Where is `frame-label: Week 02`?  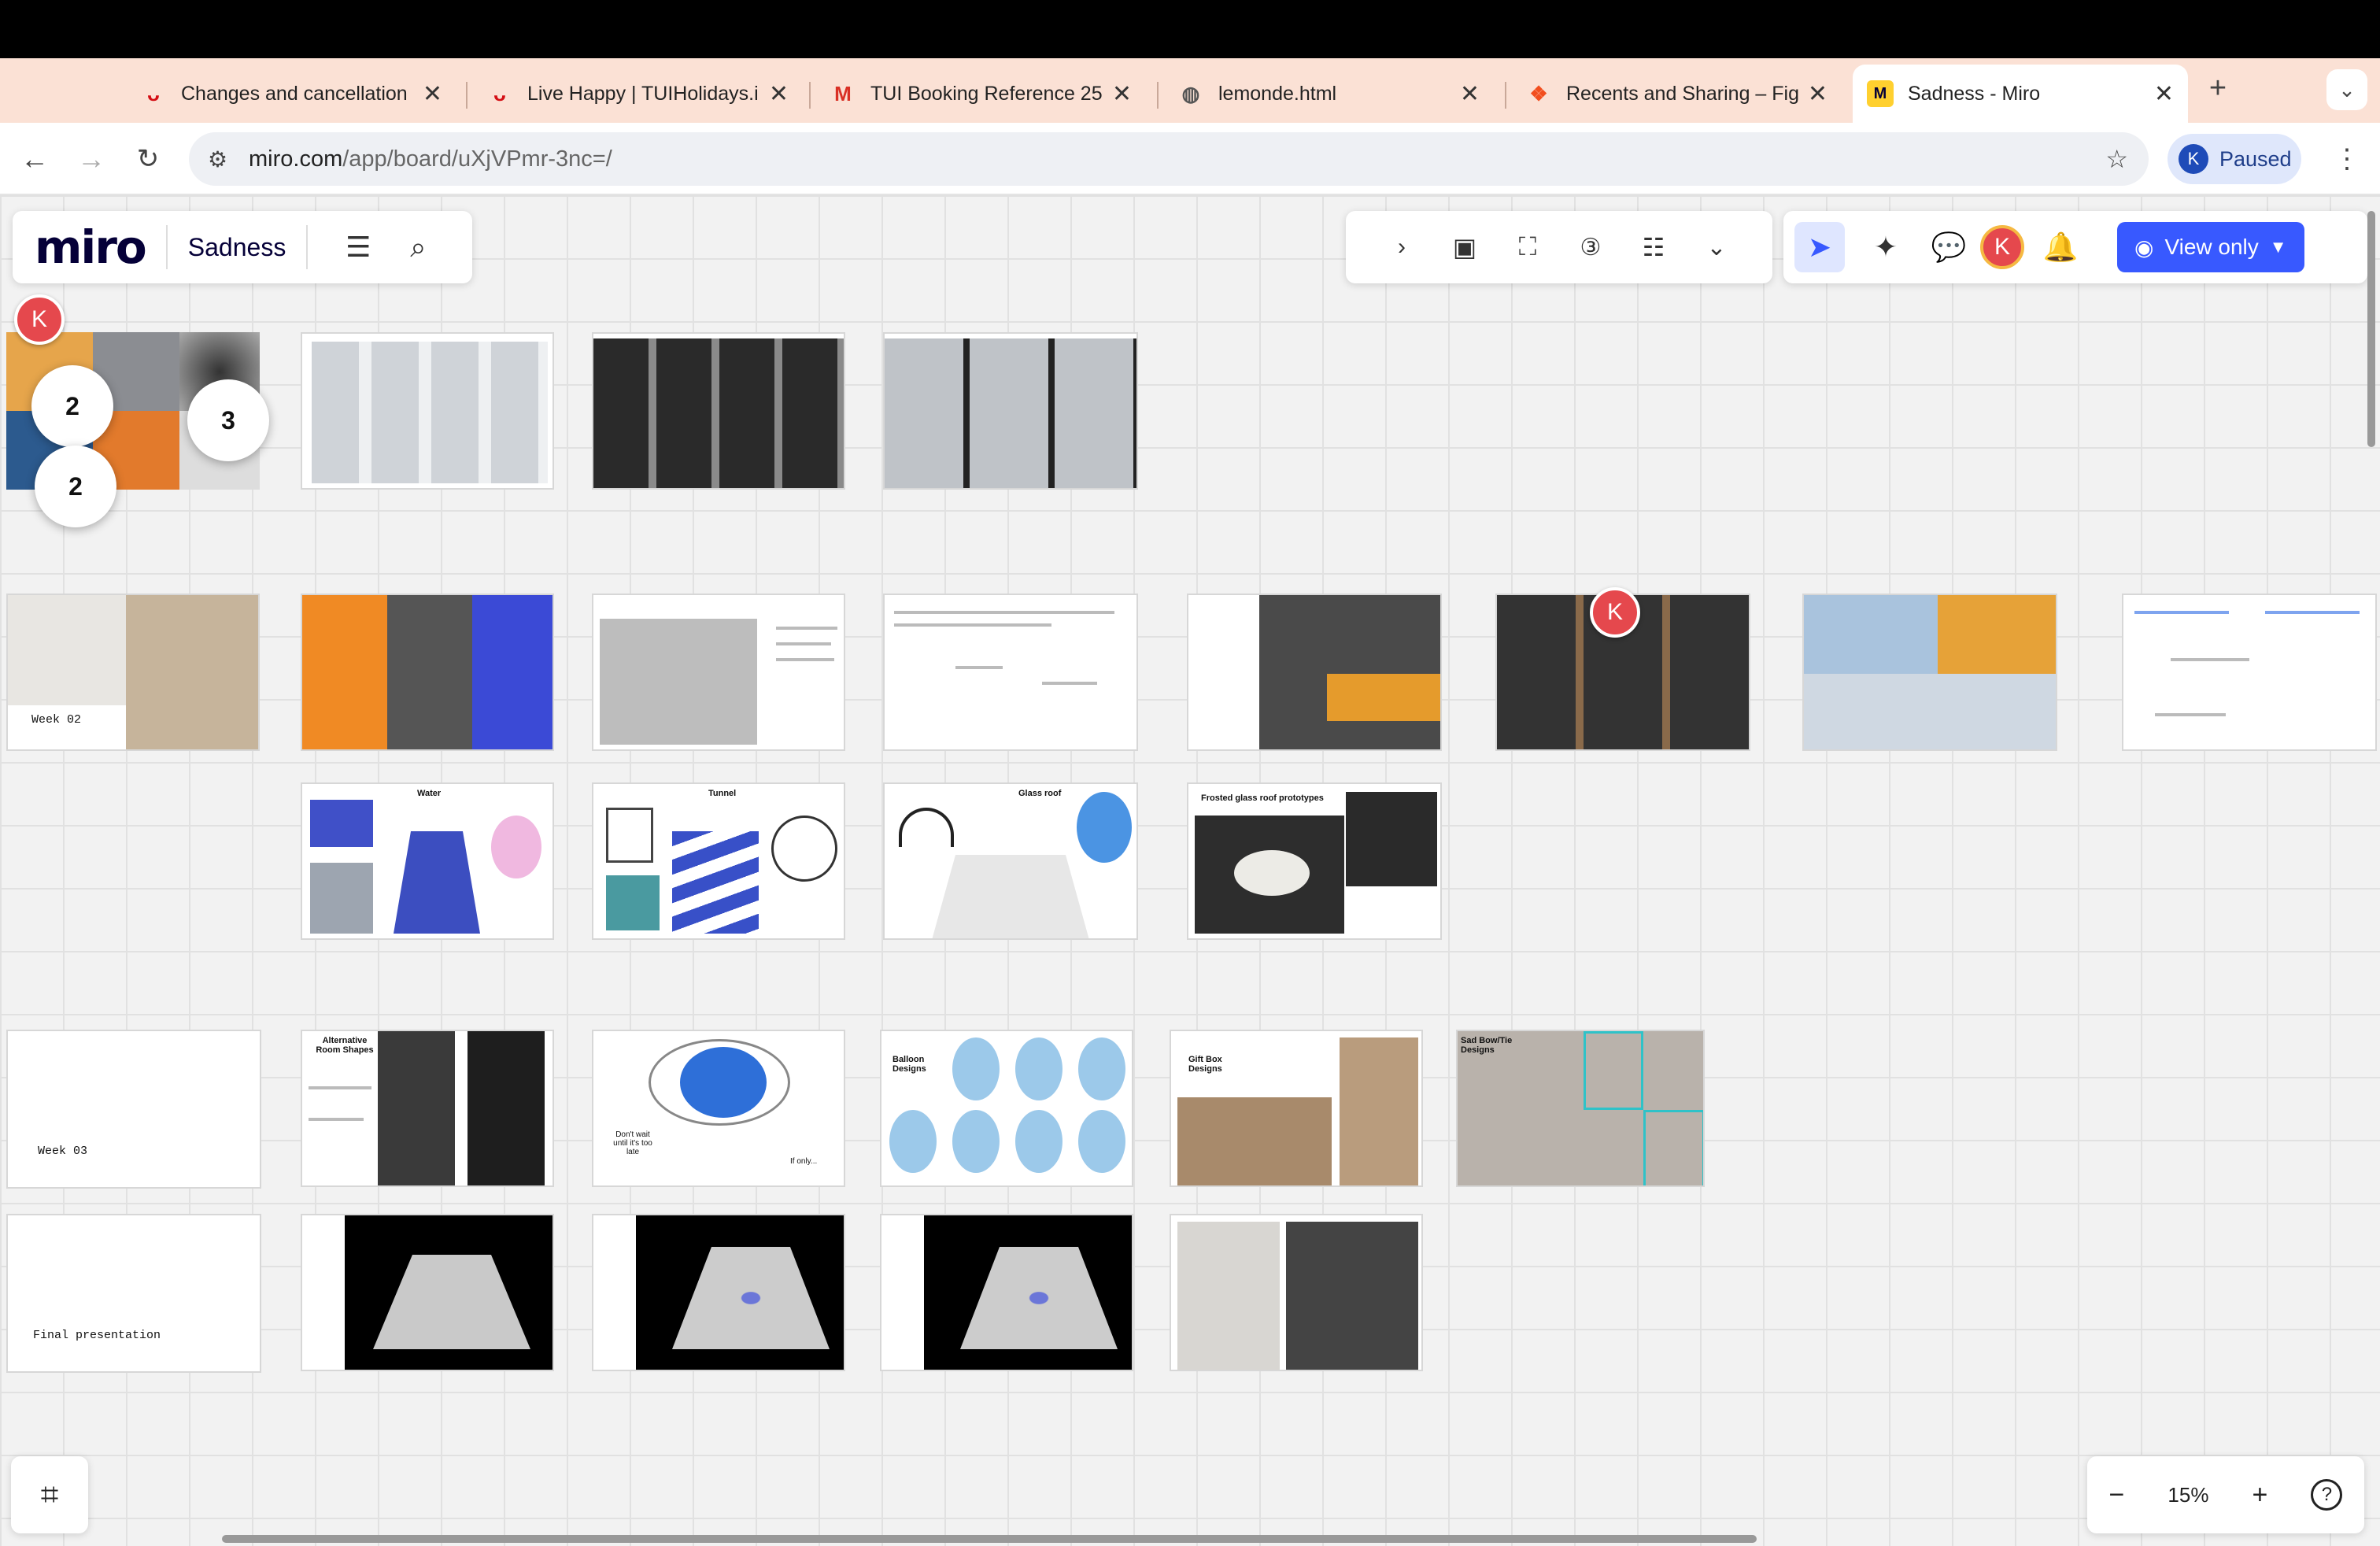
frame-label: Week 02 is located at coordinates (56, 720).